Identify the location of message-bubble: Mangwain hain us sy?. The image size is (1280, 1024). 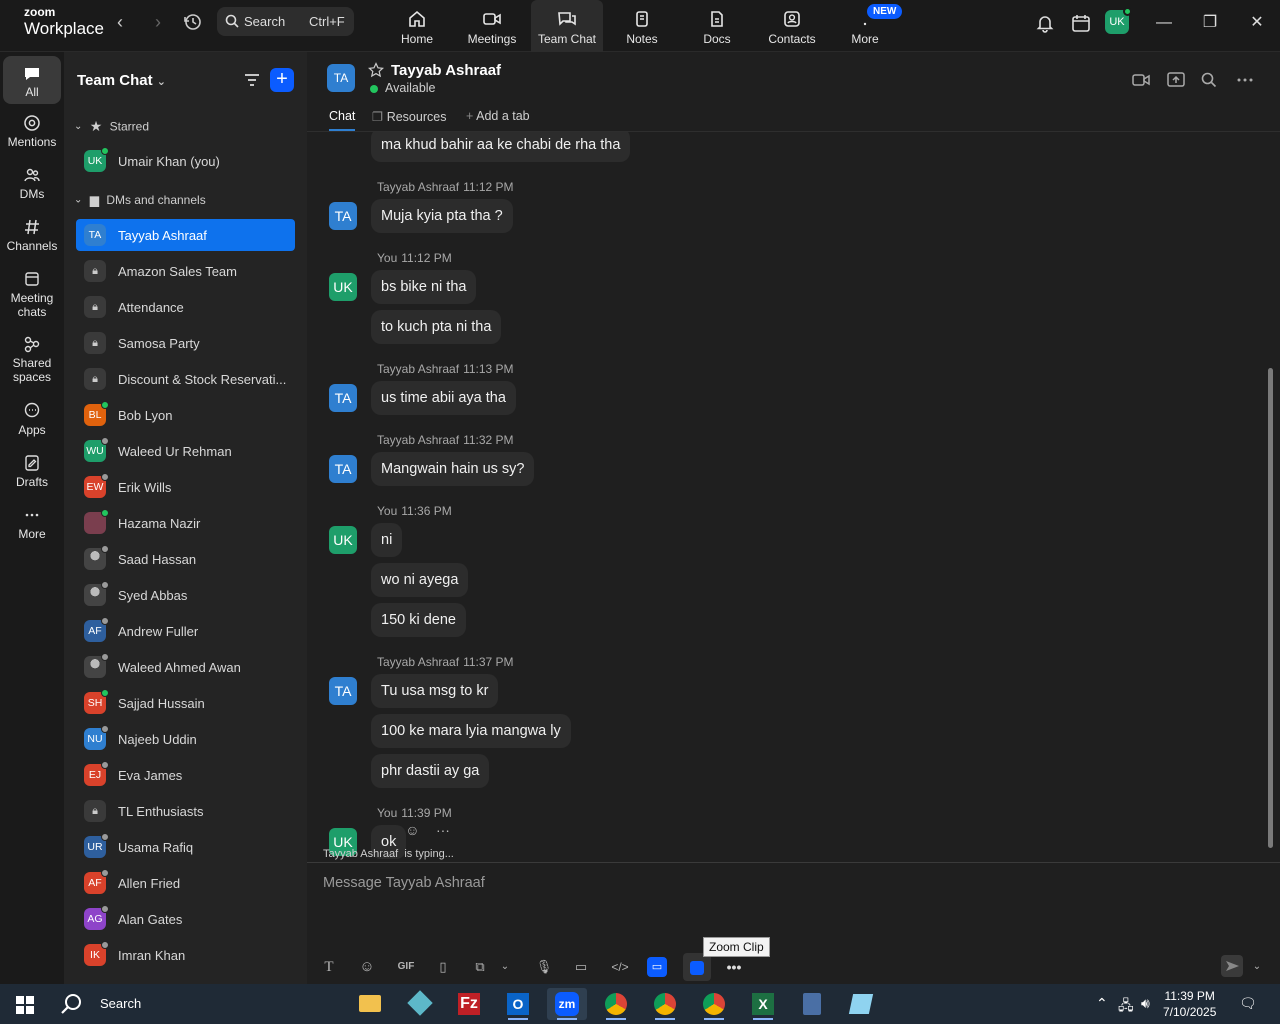
(453, 469).